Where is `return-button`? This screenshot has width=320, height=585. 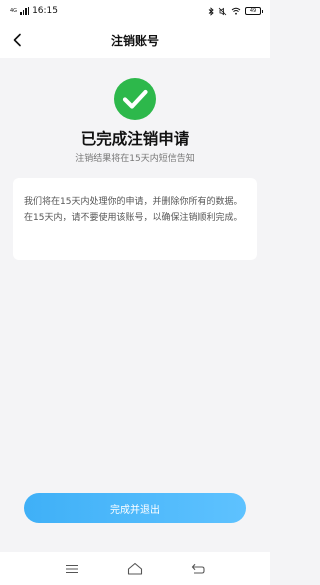 return-button is located at coordinates (198, 569).